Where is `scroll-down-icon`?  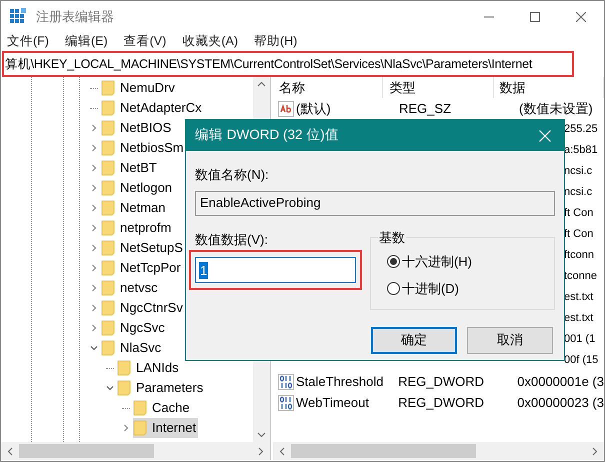 scroll-down-icon is located at coordinates (261, 435).